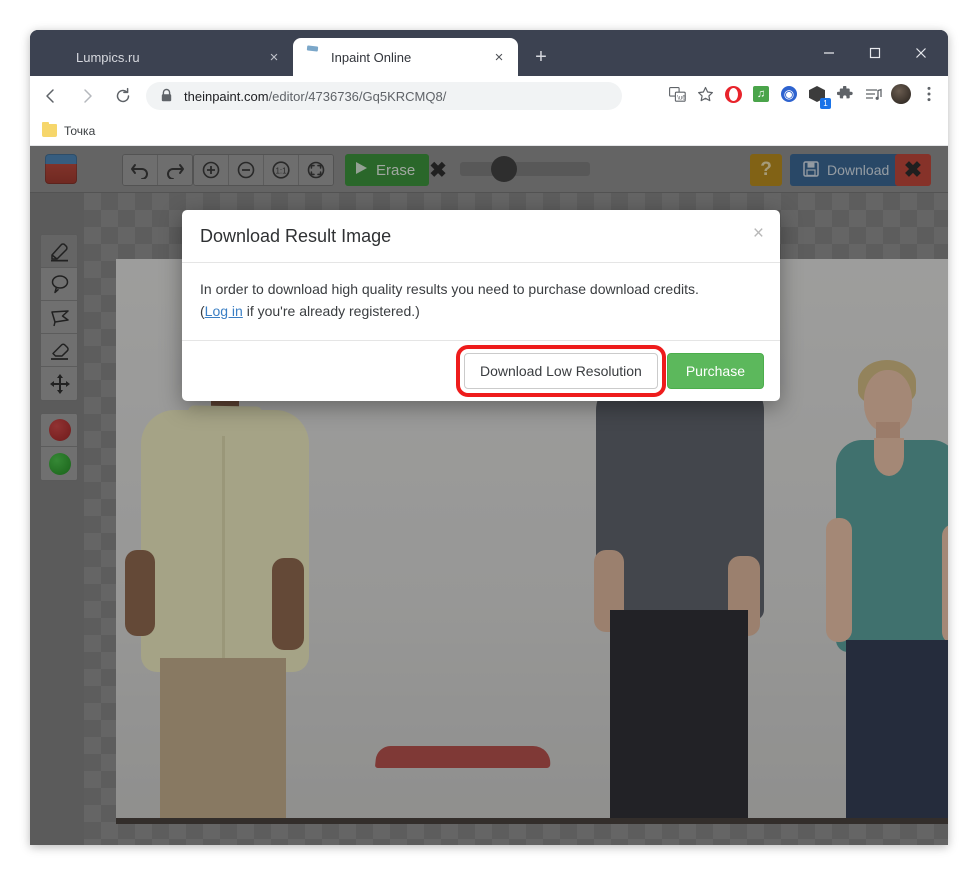  Describe the element at coordinates (817, 95) in the screenshot. I see `box-icon: 1` at that location.